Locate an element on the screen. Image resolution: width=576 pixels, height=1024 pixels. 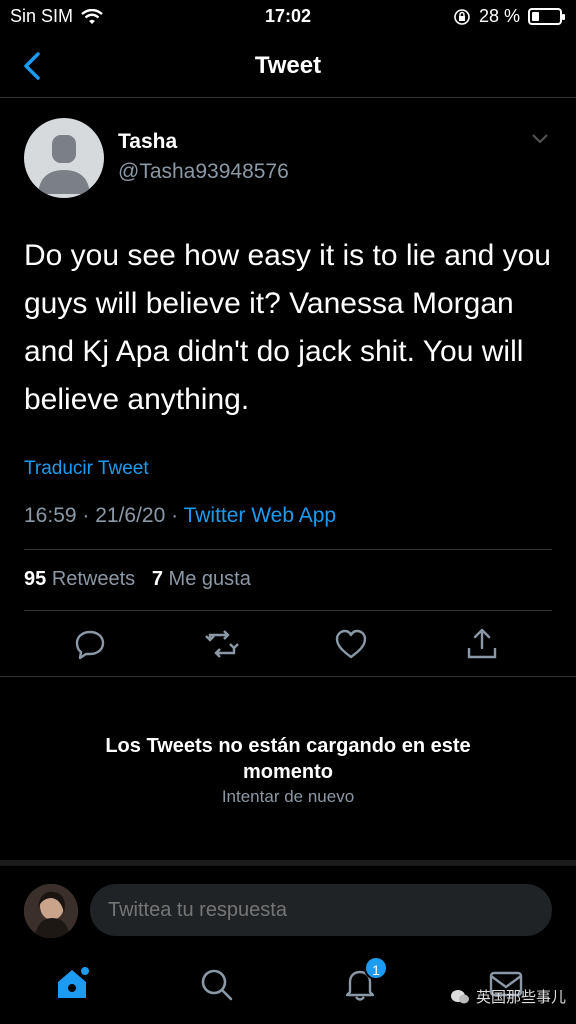
share-icon is located at coordinates (482, 644).